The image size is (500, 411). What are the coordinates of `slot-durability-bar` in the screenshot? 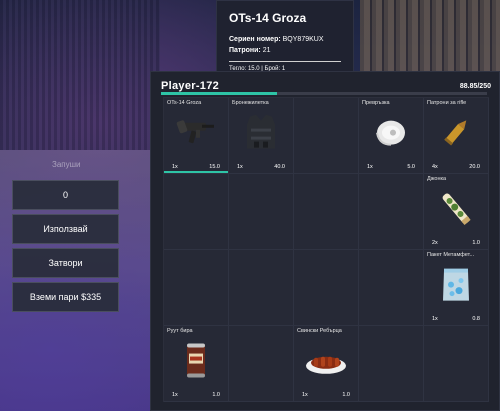 It's located at (196, 172).